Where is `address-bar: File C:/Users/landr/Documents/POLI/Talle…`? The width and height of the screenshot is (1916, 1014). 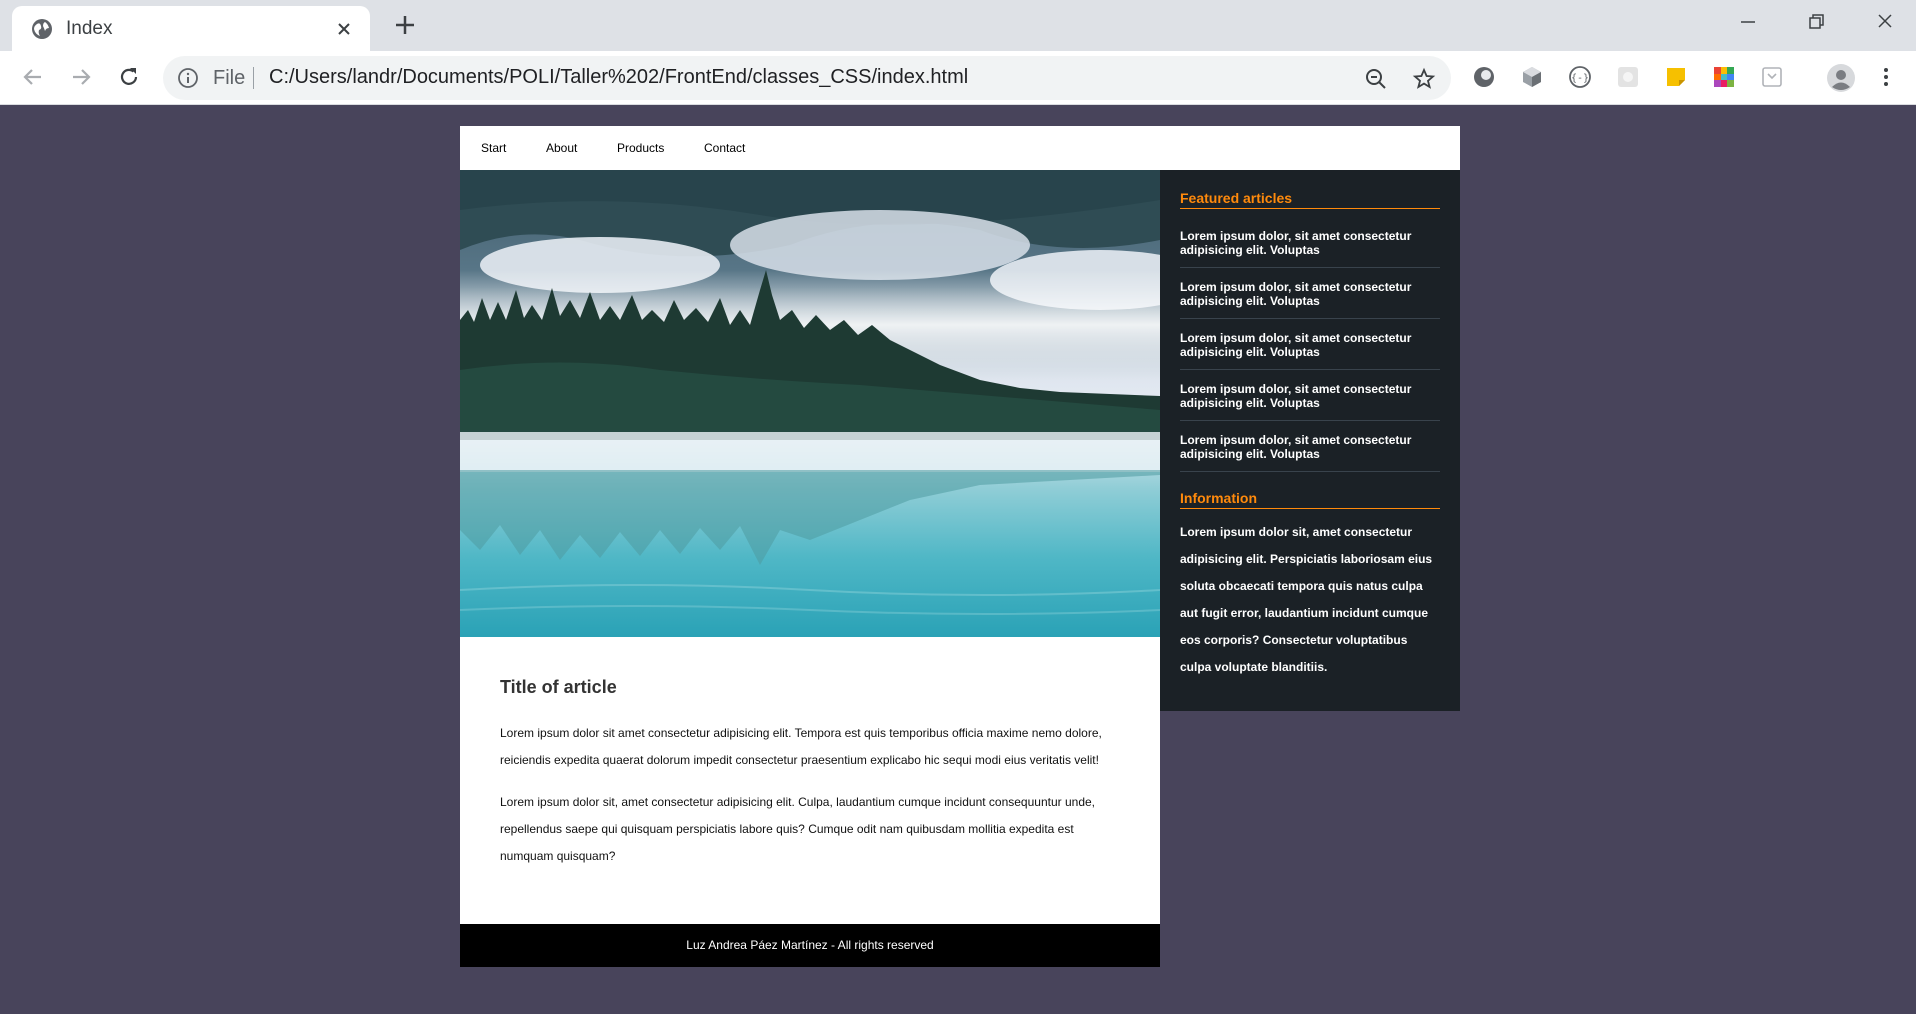 address-bar: File C:/Users/landr/Documents/POLI/Talle… is located at coordinates (807, 78).